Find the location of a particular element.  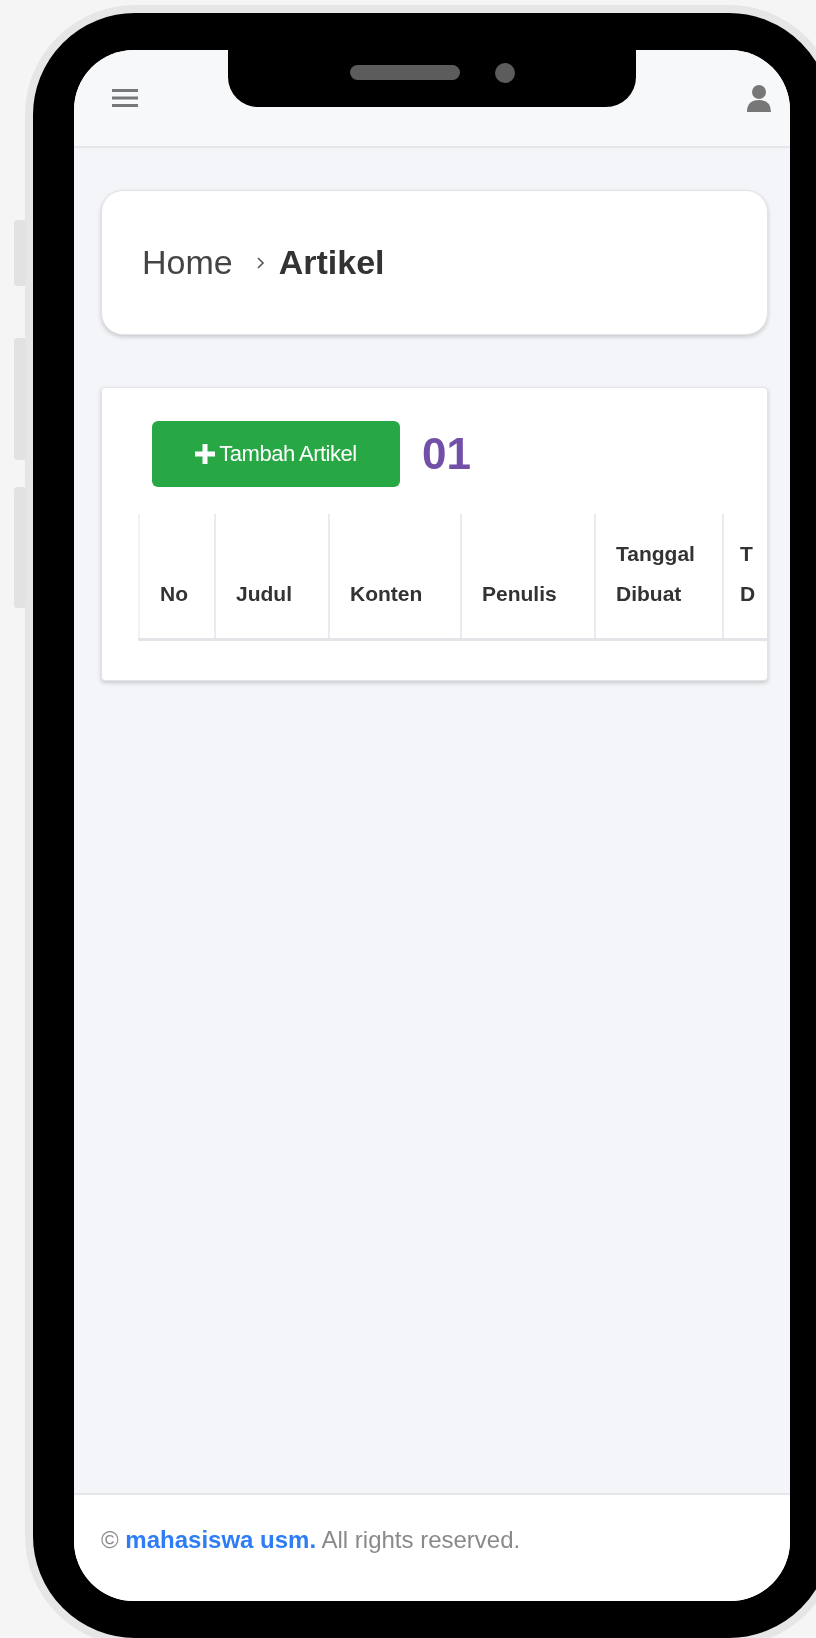

add-article-button: Tambah Artikel is located at coordinates (276, 454).